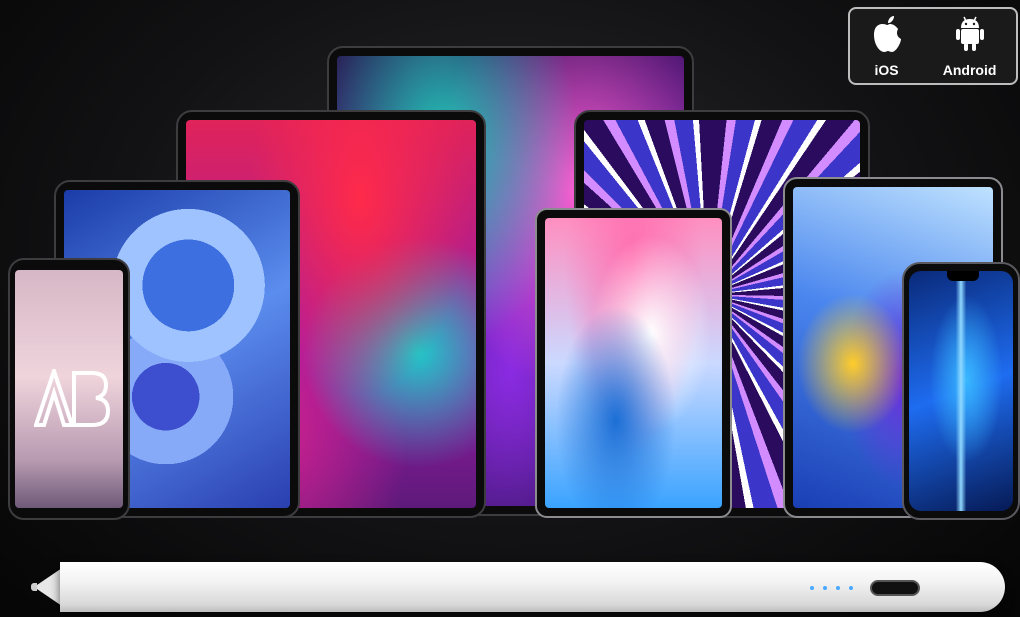  Describe the element at coordinates (34, 587) in the screenshot. I see `pencil-nib` at that location.